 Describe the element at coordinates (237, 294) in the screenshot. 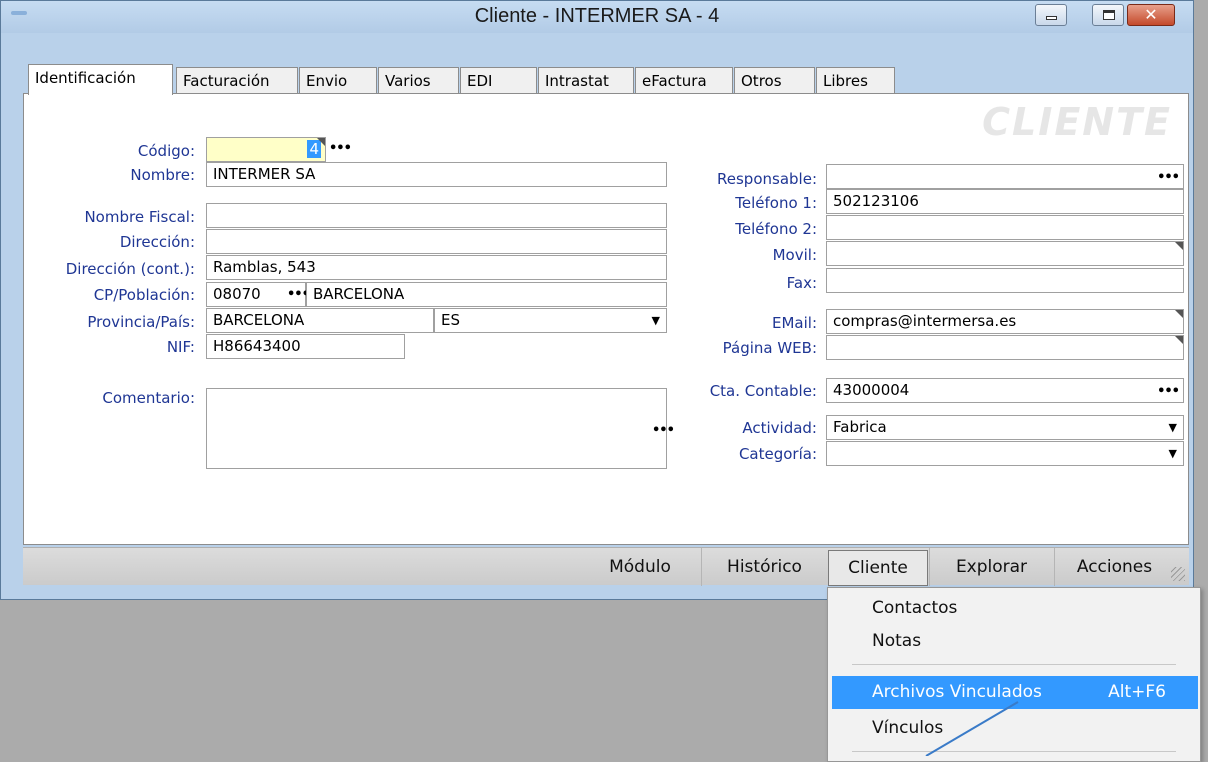

I see `cp-value: 08070` at that location.